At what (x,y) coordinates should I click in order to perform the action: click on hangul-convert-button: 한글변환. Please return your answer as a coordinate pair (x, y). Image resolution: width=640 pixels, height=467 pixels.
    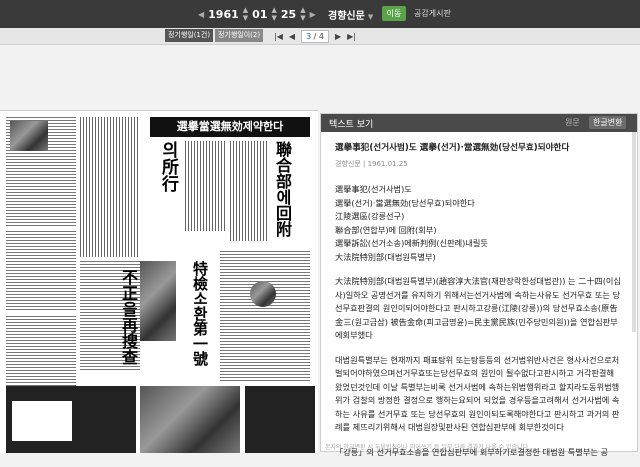
    Looking at the image, I should click on (608, 122).